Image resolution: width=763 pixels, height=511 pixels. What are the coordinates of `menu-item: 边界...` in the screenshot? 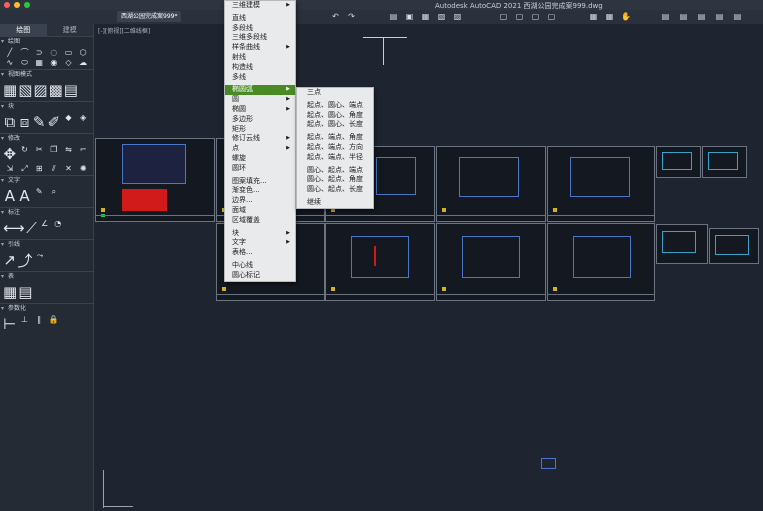 It's located at (260, 201).